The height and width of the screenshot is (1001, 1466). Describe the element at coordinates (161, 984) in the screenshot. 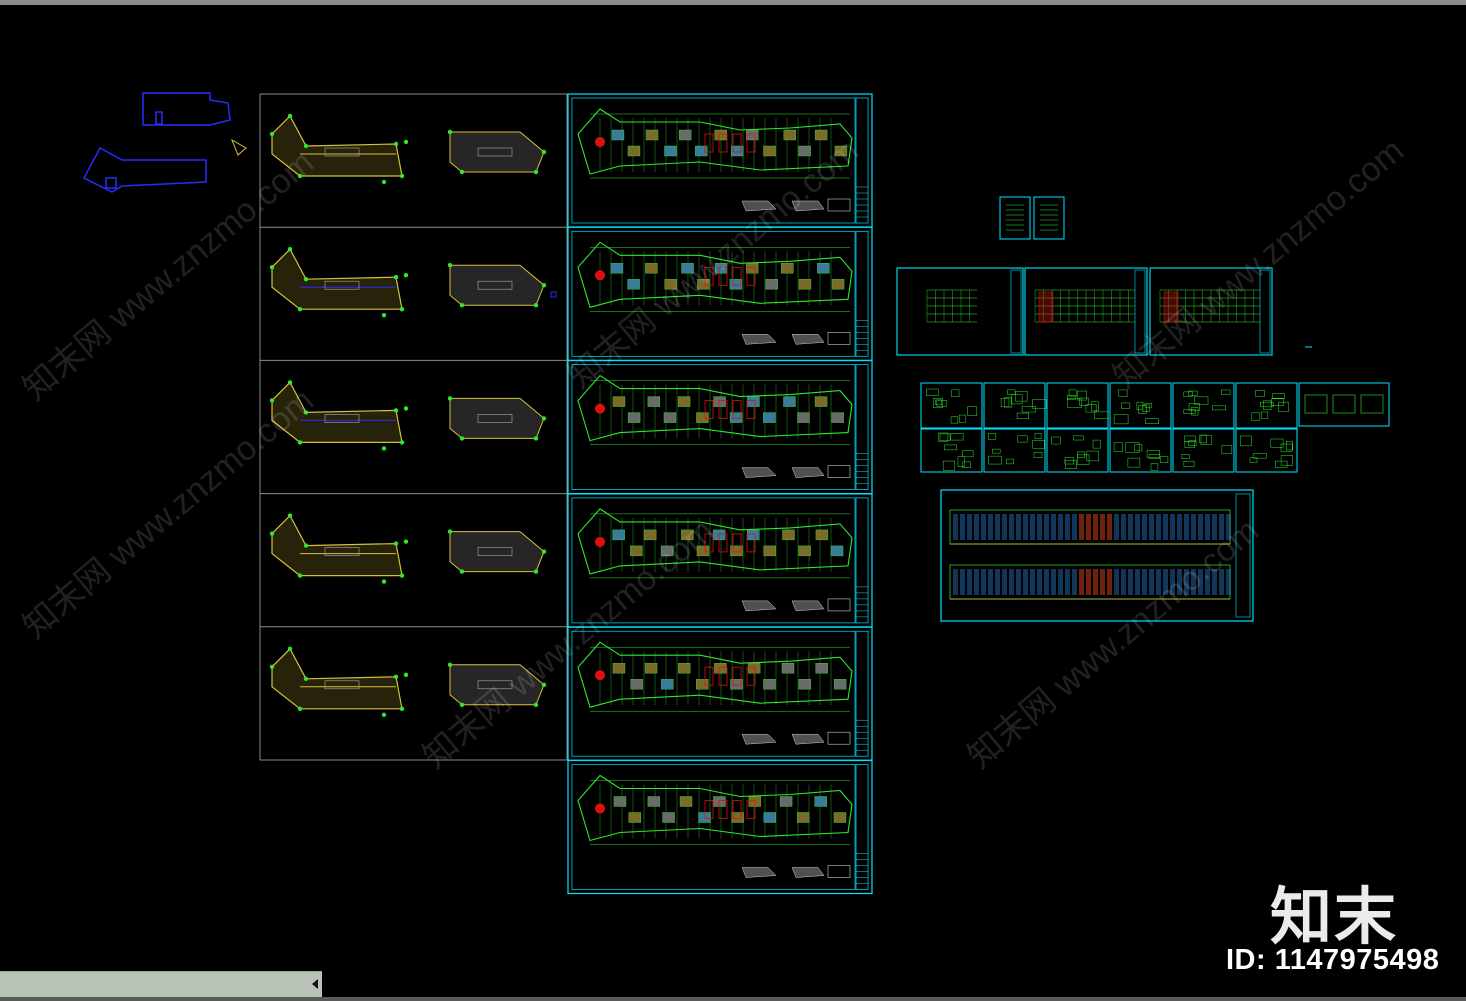

I see `status-bar-scroll` at that location.